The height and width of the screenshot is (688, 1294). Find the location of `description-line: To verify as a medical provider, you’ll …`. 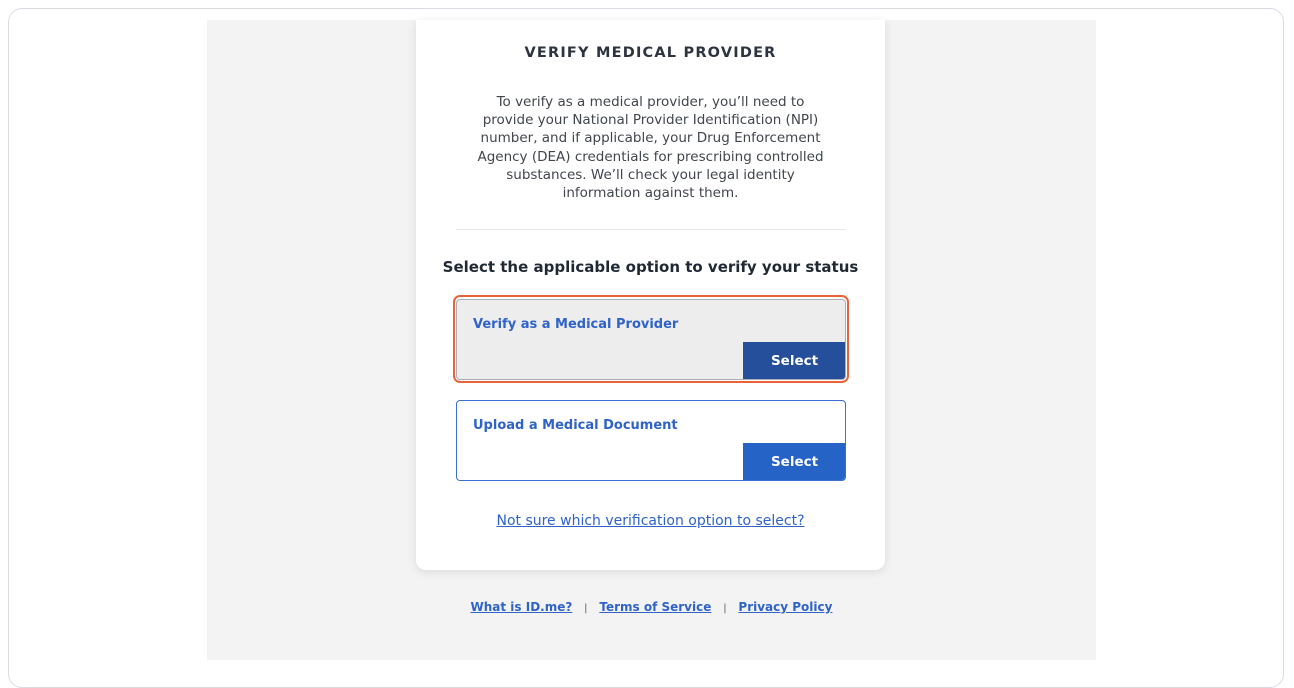

description-line: To verify as a medical provider, you’ll … is located at coordinates (650, 102).